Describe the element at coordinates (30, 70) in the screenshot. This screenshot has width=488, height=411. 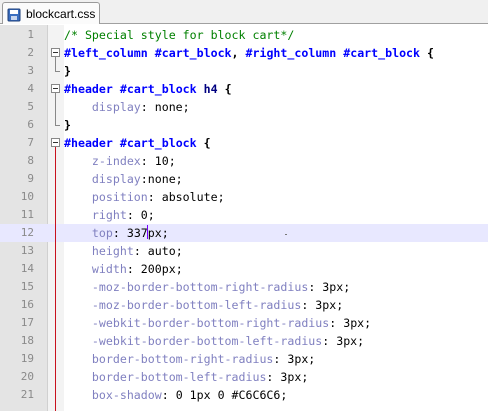
I see `line-number: 3` at that location.